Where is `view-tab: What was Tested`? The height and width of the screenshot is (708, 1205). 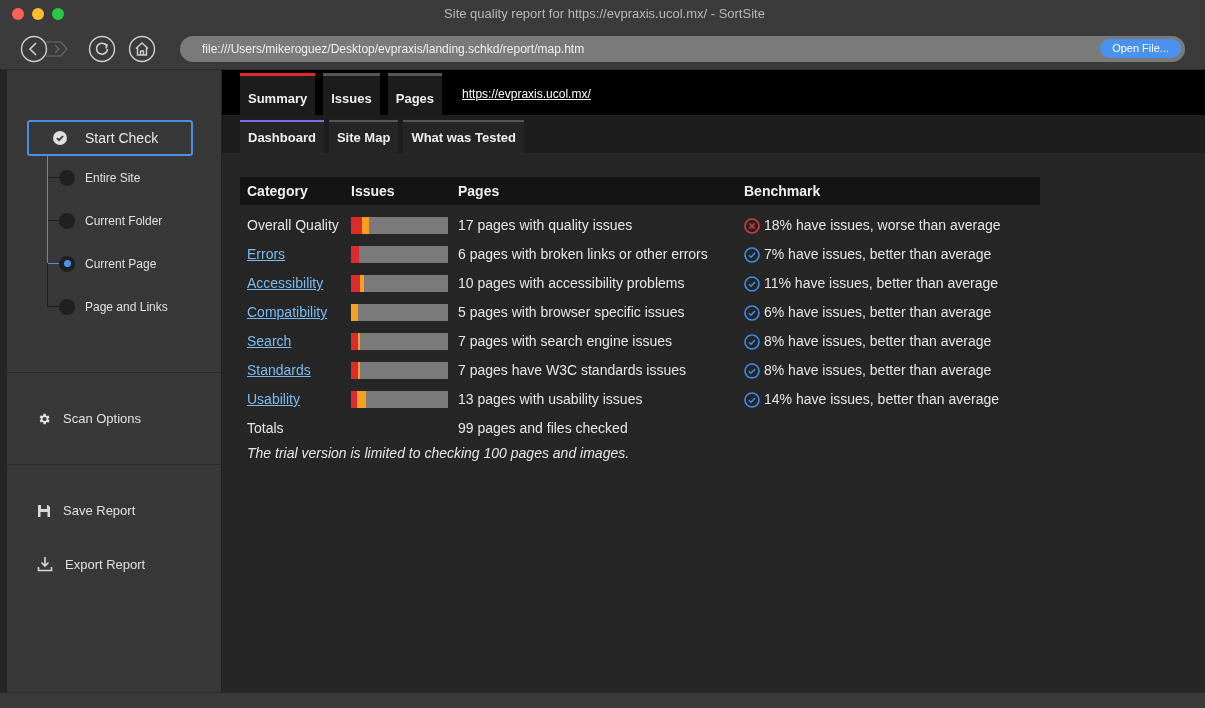
view-tab: What was Tested is located at coordinates (463, 136).